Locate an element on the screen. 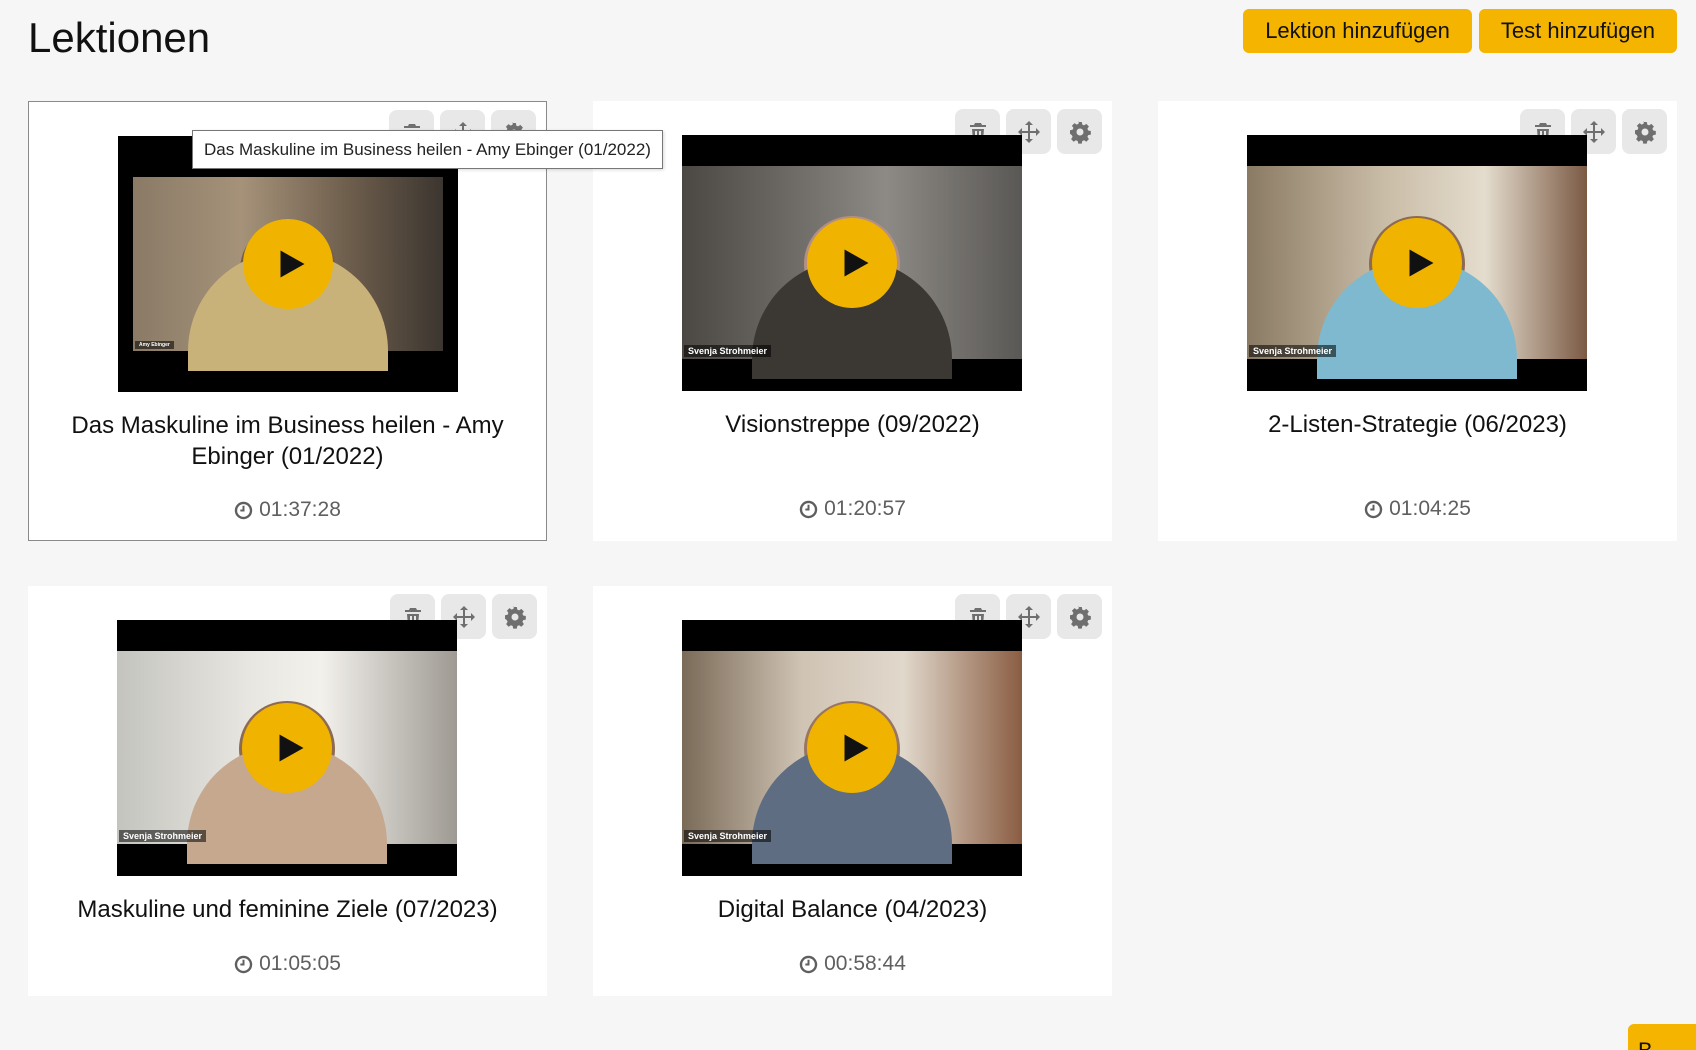 The height and width of the screenshot is (1050, 1696). lesson-duration: 01:04:25 is located at coordinates (1417, 509).